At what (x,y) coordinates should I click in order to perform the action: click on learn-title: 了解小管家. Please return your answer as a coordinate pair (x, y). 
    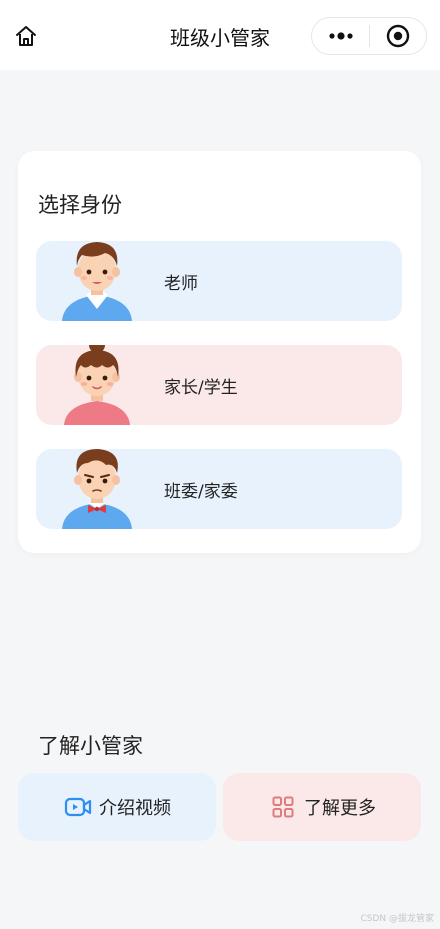
    Looking at the image, I should click on (90, 746).